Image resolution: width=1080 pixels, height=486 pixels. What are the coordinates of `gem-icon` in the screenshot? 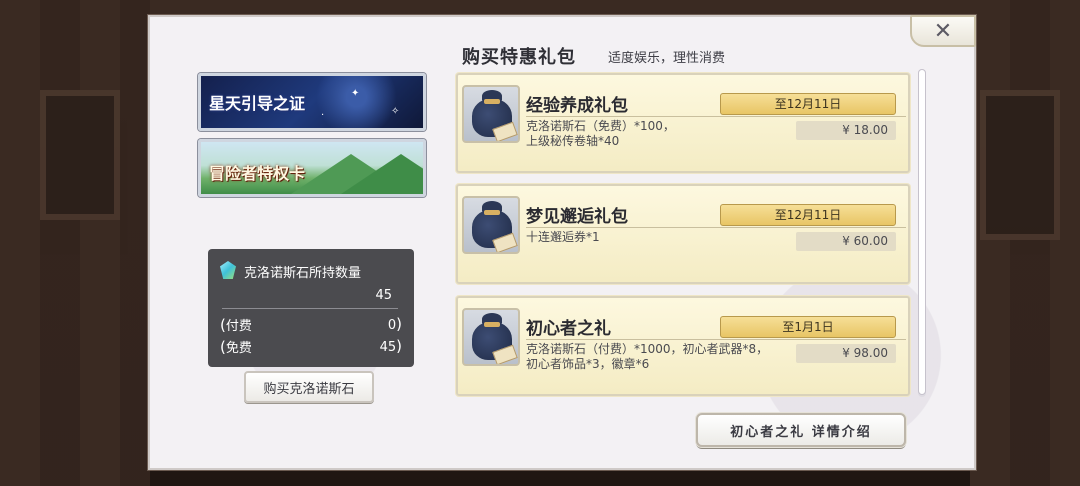 It's located at (228, 270).